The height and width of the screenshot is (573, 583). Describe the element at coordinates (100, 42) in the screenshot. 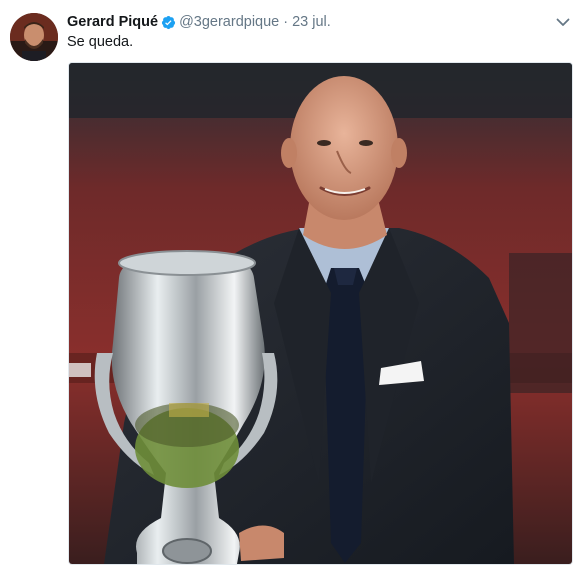

I see `tweet-text: Se queda.` at that location.